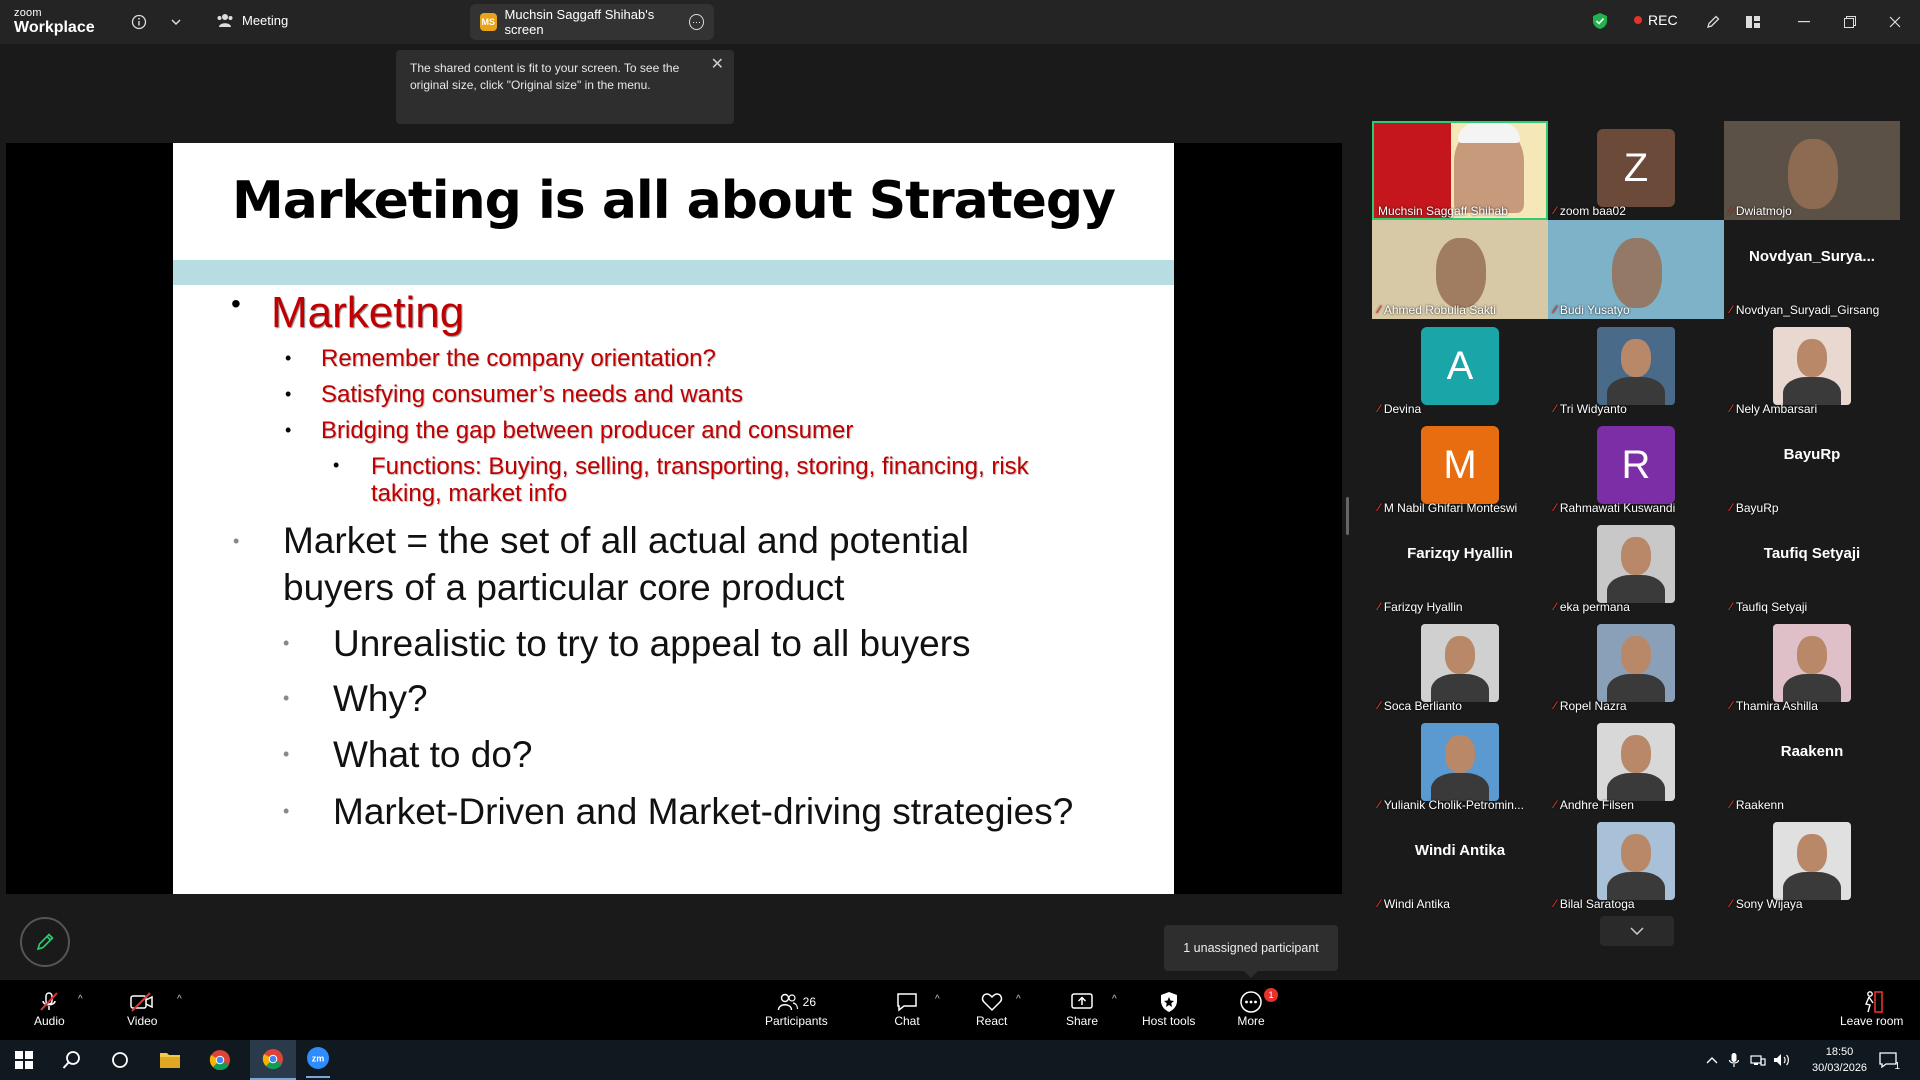  Describe the element at coordinates (1271, 995) in the screenshot. I see `more-notification-badge: 1` at that location.